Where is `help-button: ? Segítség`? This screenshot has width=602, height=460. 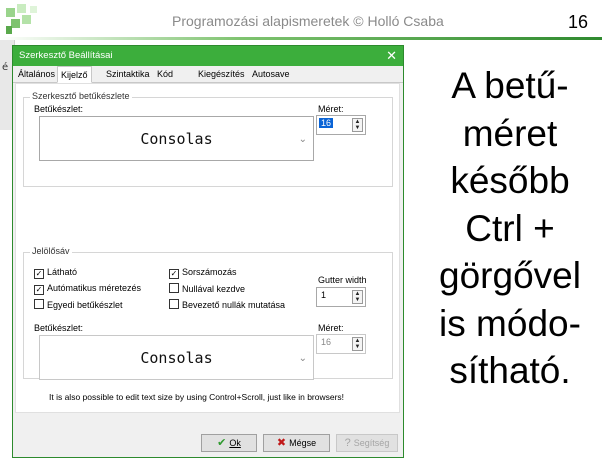 help-button: ? Segítség is located at coordinates (367, 443).